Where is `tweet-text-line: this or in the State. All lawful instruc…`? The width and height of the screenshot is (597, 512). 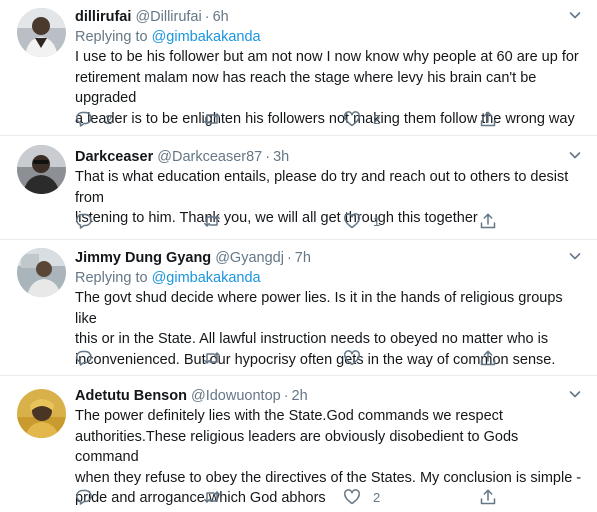 tweet-text-line: this or in the State. All lawful instruc… is located at coordinates (312, 339).